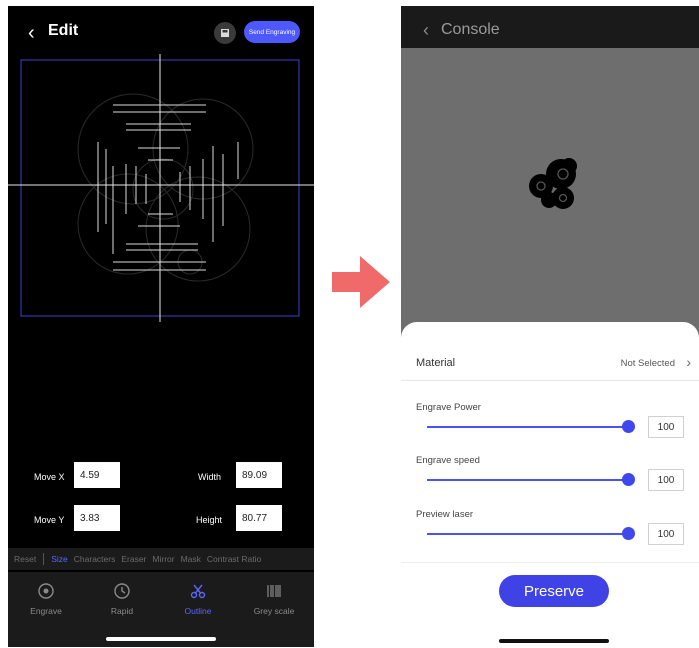 This screenshot has width=699, height=648. What do you see at coordinates (272, 32) in the screenshot?
I see `send-engraving-button: Send Engraving` at bounding box center [272, 32].